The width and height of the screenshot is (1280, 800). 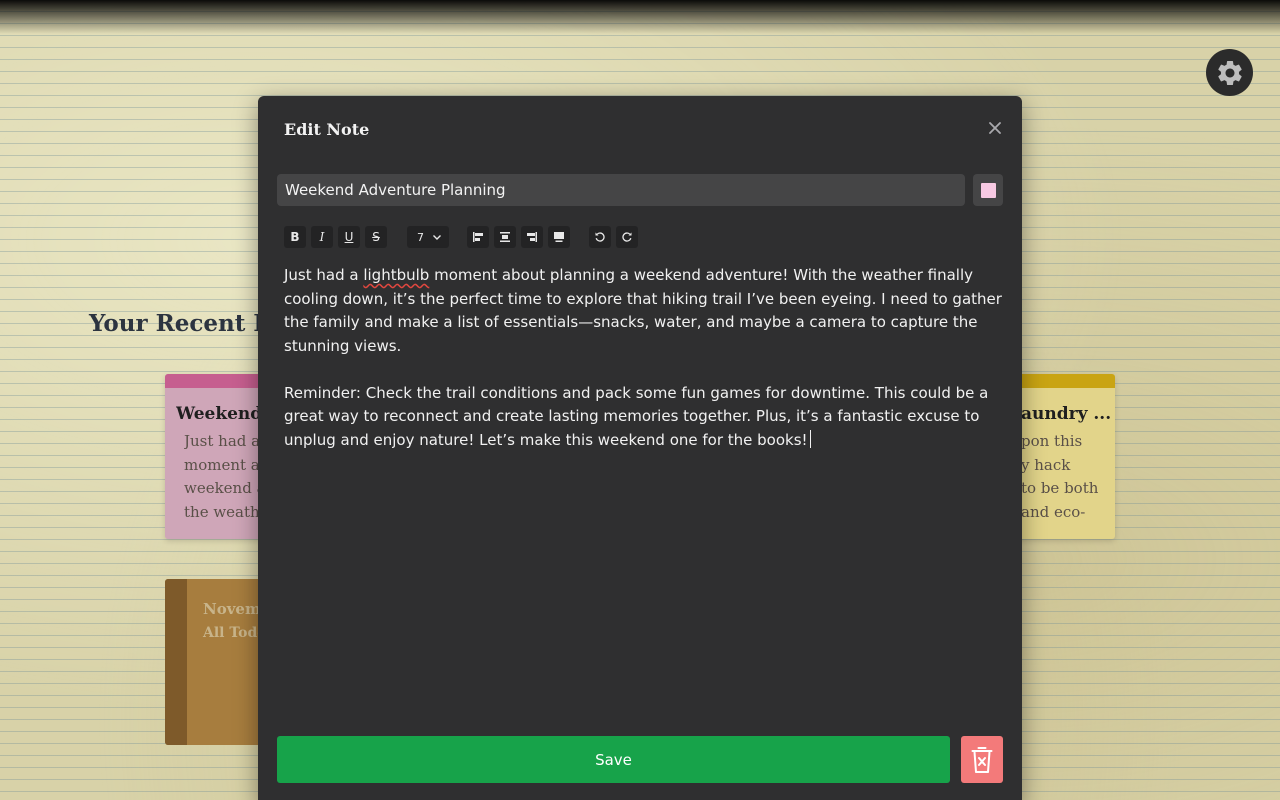 I want to click on note-title-input, so click(x=621, y=190).